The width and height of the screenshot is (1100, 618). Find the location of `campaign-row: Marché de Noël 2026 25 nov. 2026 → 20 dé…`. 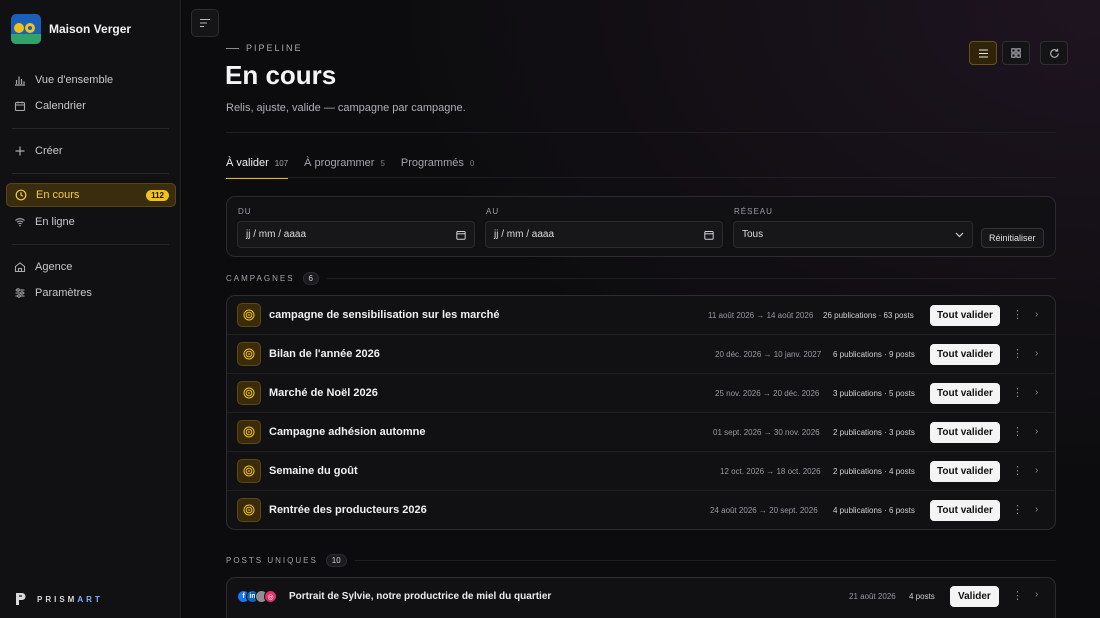

campaign-row: Marché de Noël 2026 25 nov. 2026 → 20 dé… is located at coordinates (641, 393).